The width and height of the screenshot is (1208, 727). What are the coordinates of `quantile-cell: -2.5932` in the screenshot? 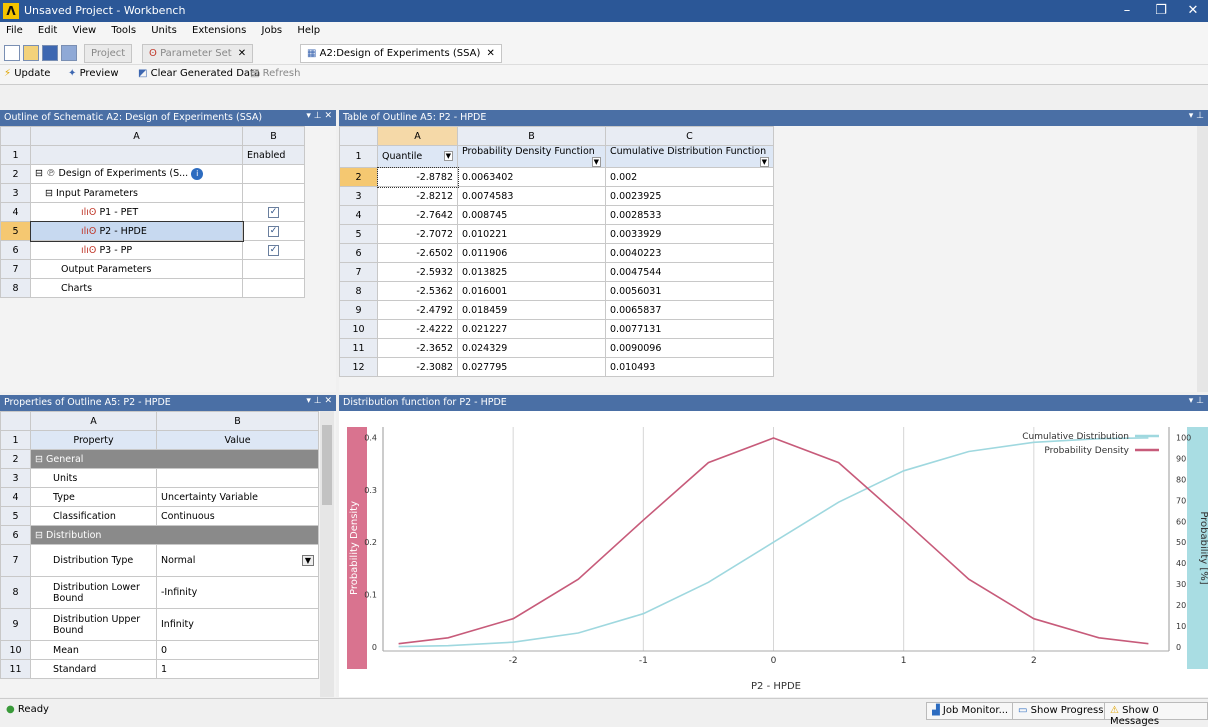 It's located at (417, 272).